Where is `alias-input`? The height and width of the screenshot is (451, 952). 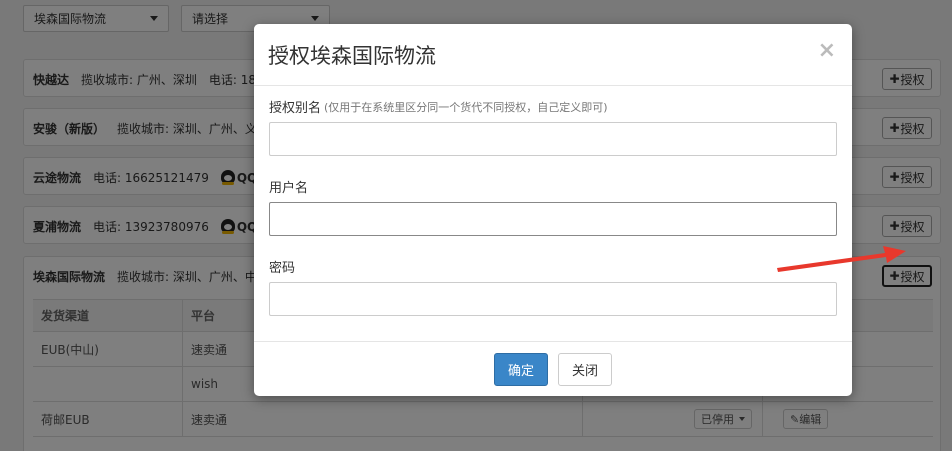 alias-input is located at coordinates (553, 139).